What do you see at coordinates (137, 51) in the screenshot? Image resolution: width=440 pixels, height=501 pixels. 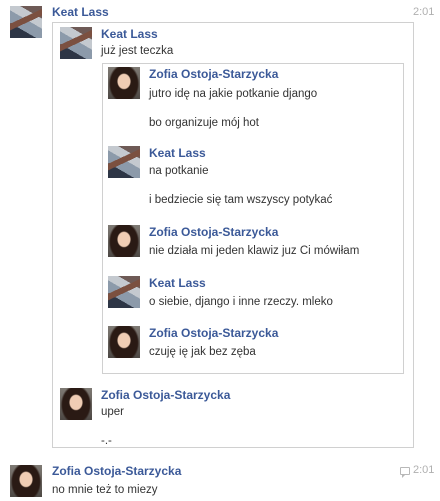 I see `quoted-text: już jest teczka` at bounding box center [137, 51].